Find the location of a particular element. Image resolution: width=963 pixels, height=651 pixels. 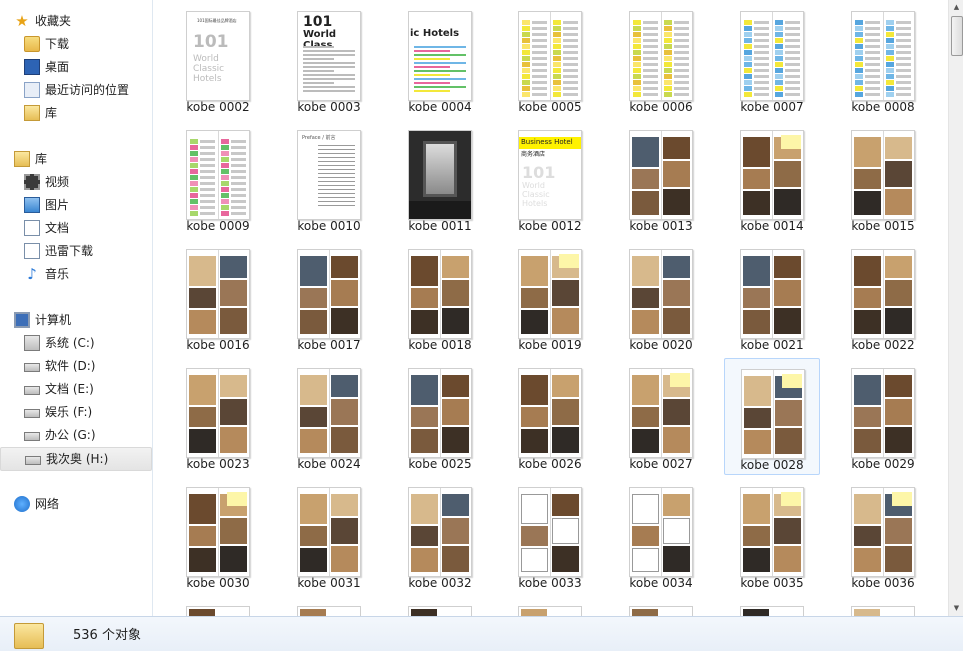

file-item: kobe 0025 is located at coordinates (440, 415).